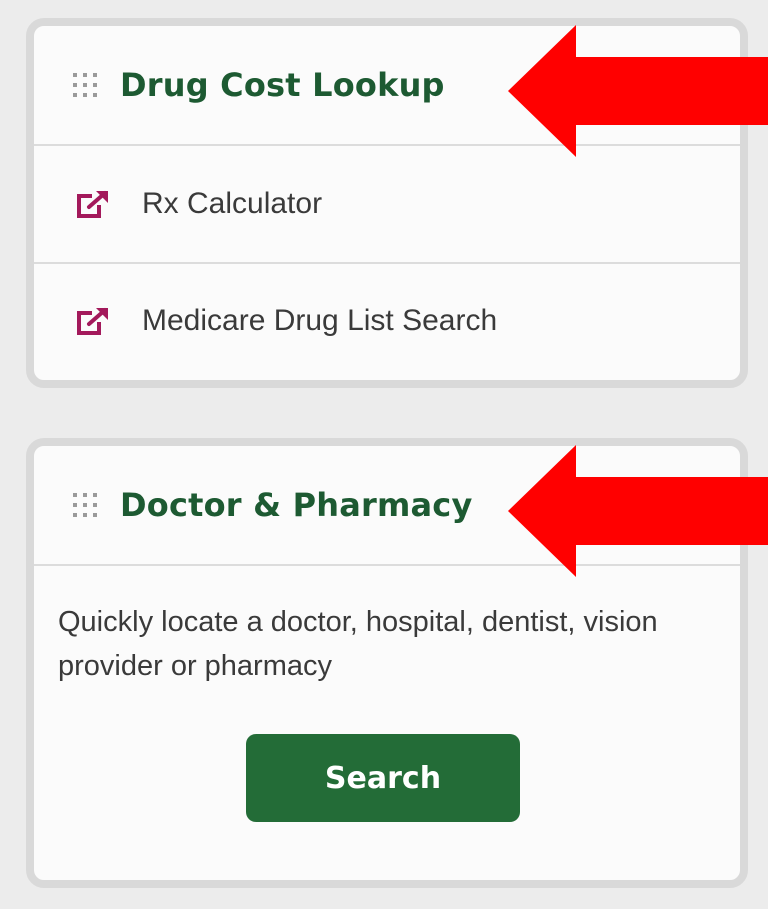 This screenshot has width=768, height=909. I want to click on rx-calculator-link: Rx Calculator, so click(387, 204).